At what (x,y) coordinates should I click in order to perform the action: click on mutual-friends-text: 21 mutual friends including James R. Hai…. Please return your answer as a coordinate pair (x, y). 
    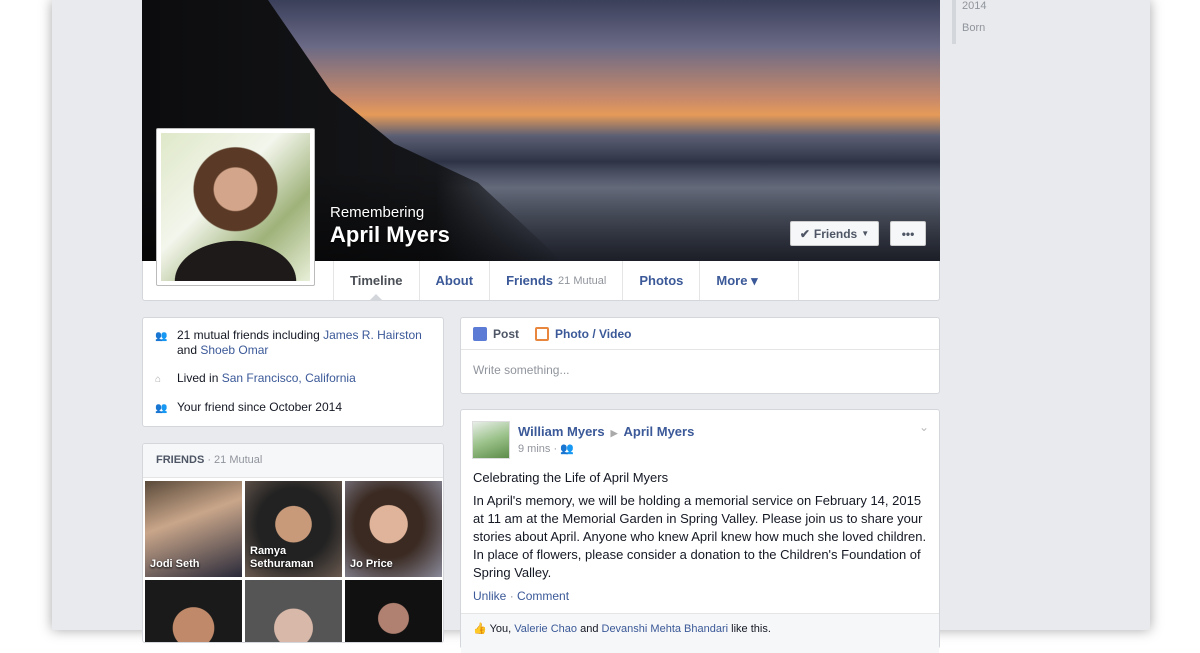
    Looking at the image, I should click on (304, 343).